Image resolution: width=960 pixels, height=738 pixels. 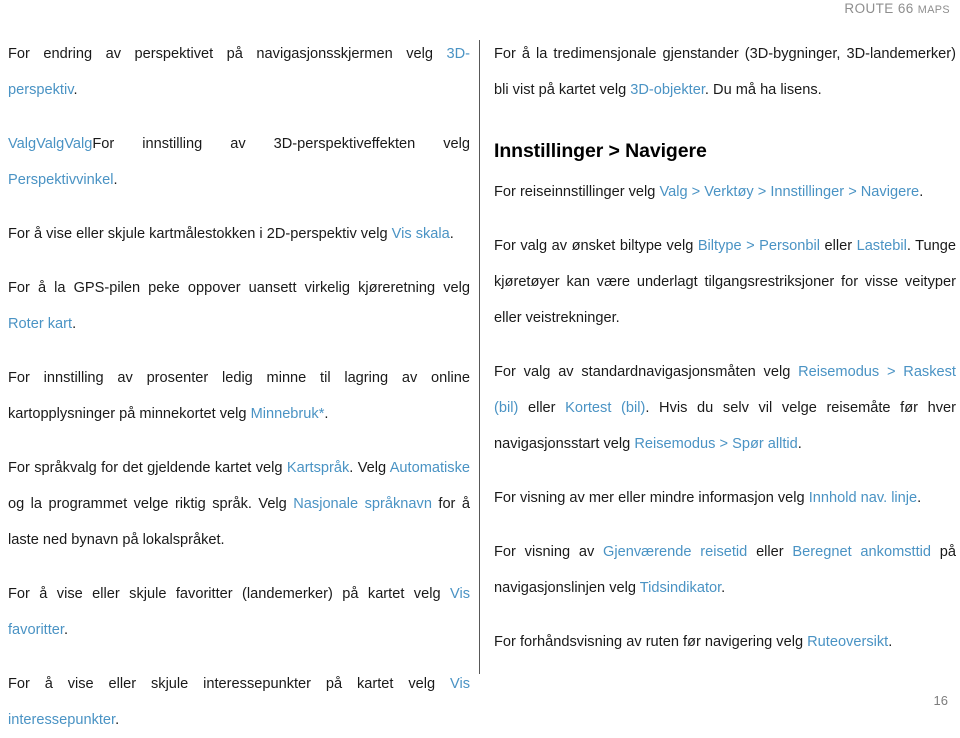 What do you see at coordinates (933, 10) in the screenshot?
I see `running-header-title-small: MAPS` at bounding box center [933, 10].